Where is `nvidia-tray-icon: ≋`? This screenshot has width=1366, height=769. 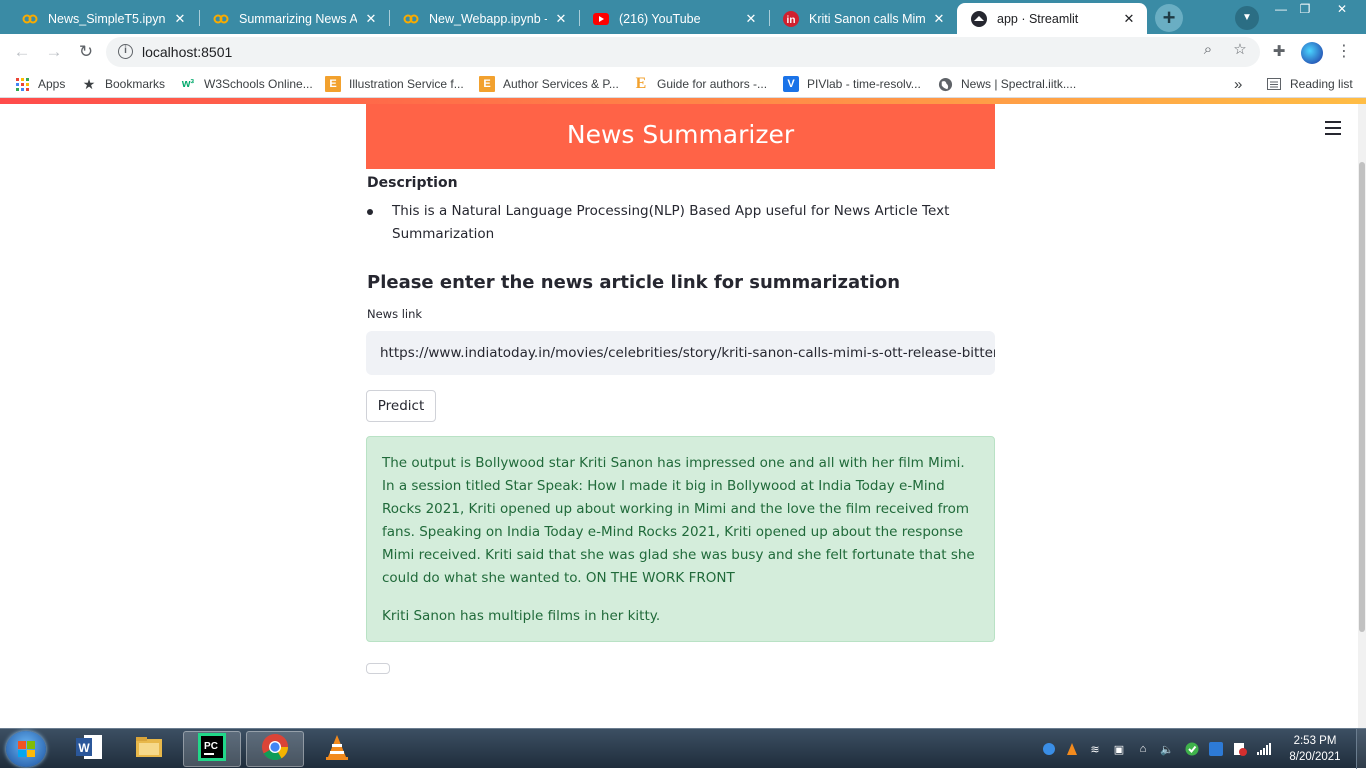
nvidia-tray-icon: ≋ is located at coordinates (1095, 749).